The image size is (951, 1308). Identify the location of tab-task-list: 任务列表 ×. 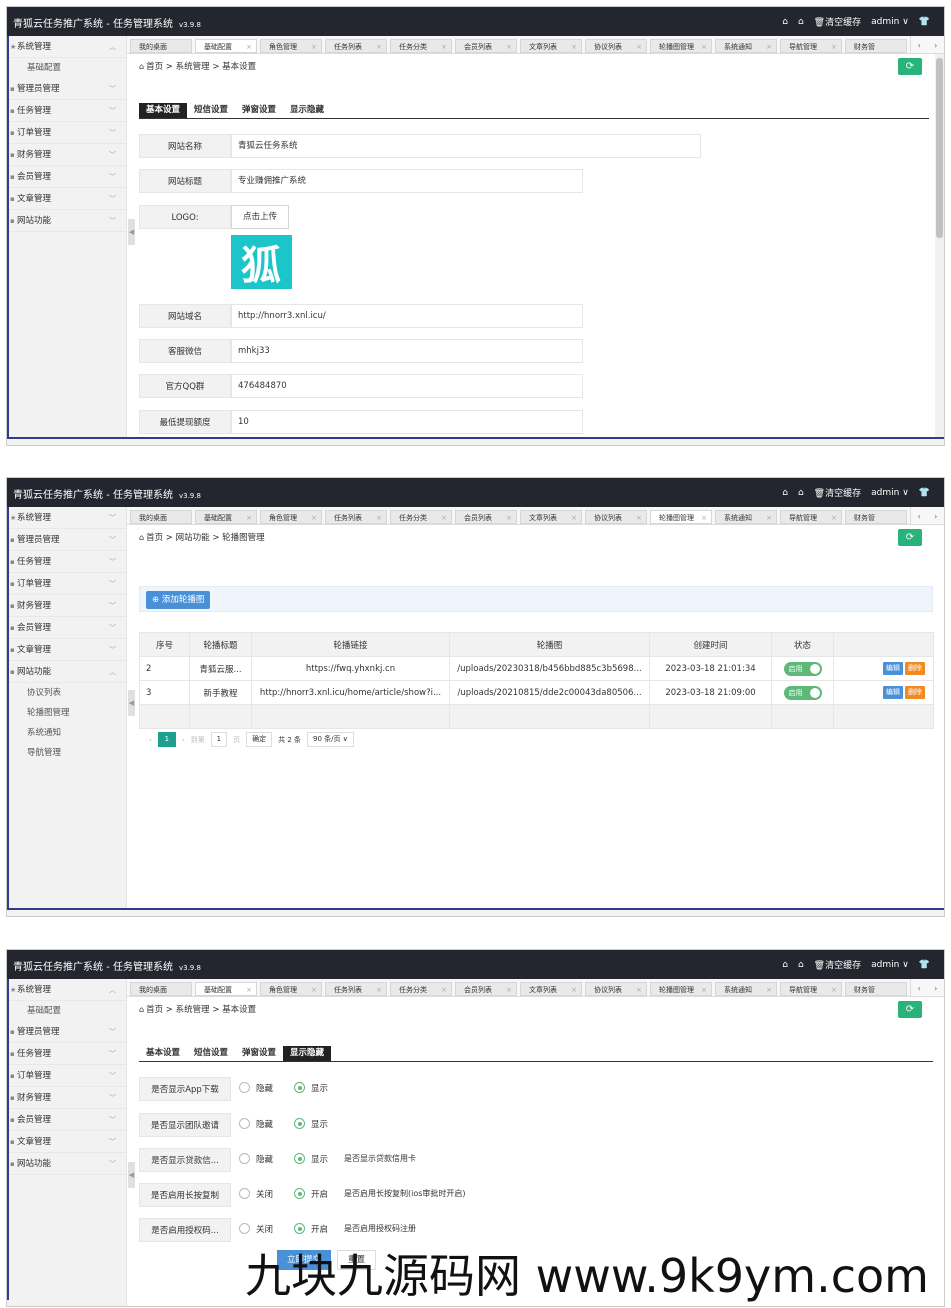
(356, 46).